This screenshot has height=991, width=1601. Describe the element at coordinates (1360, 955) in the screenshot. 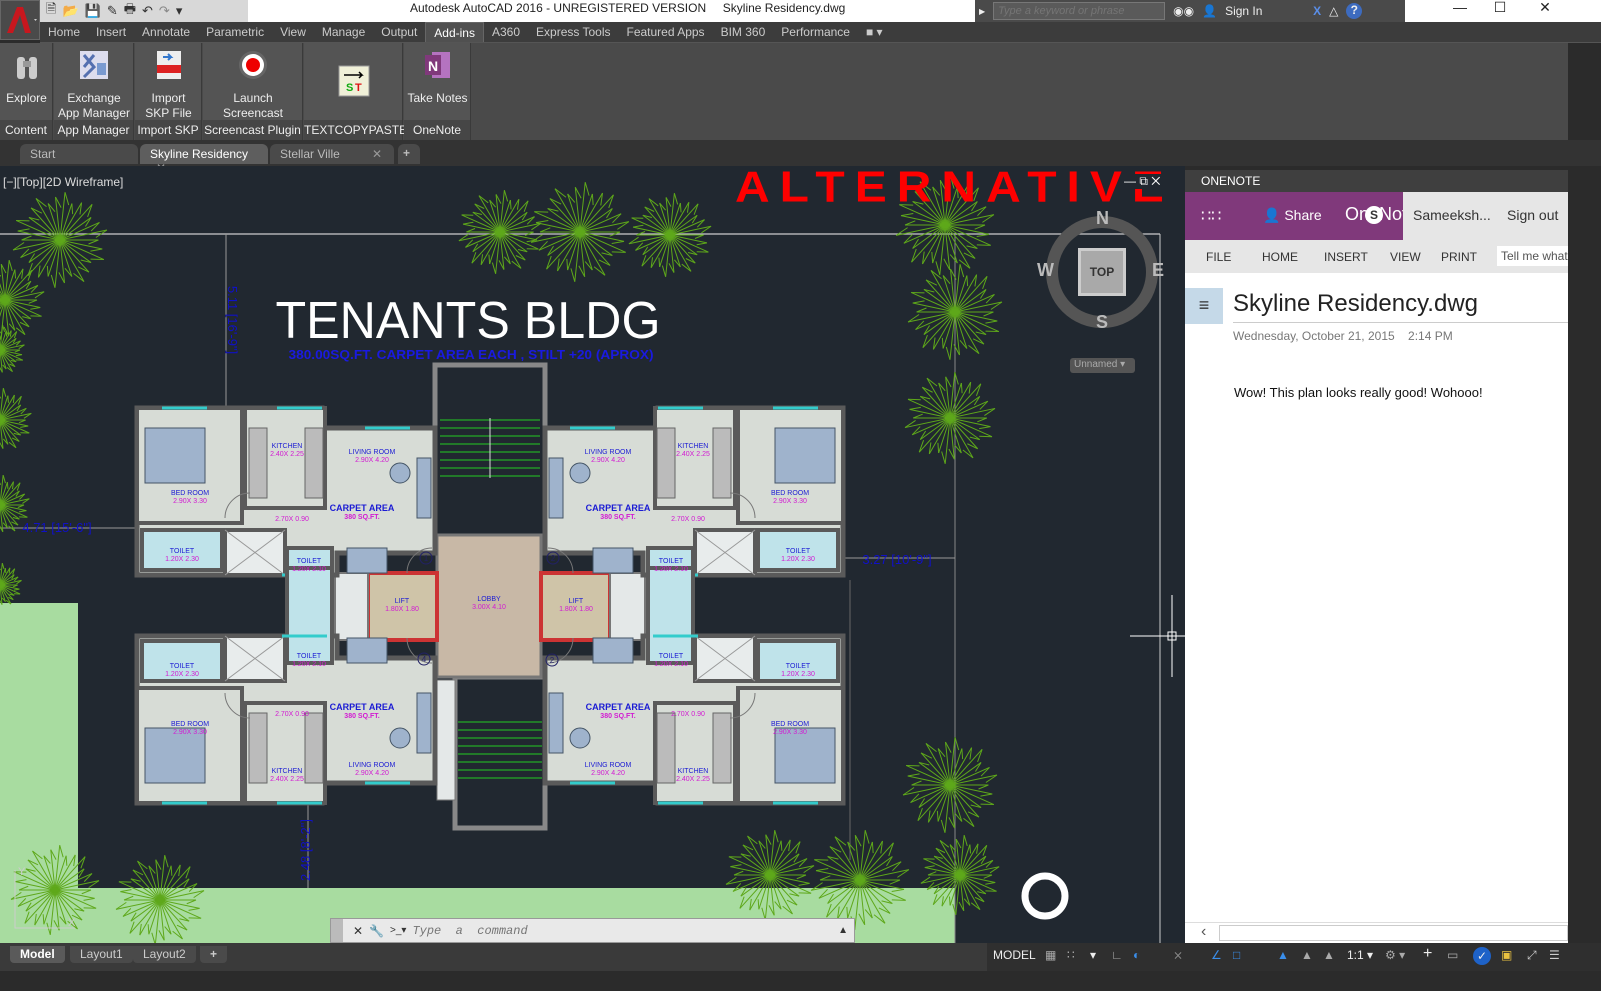

I see `annotation-scale-dropdown: 1:1 ▾` at that location.